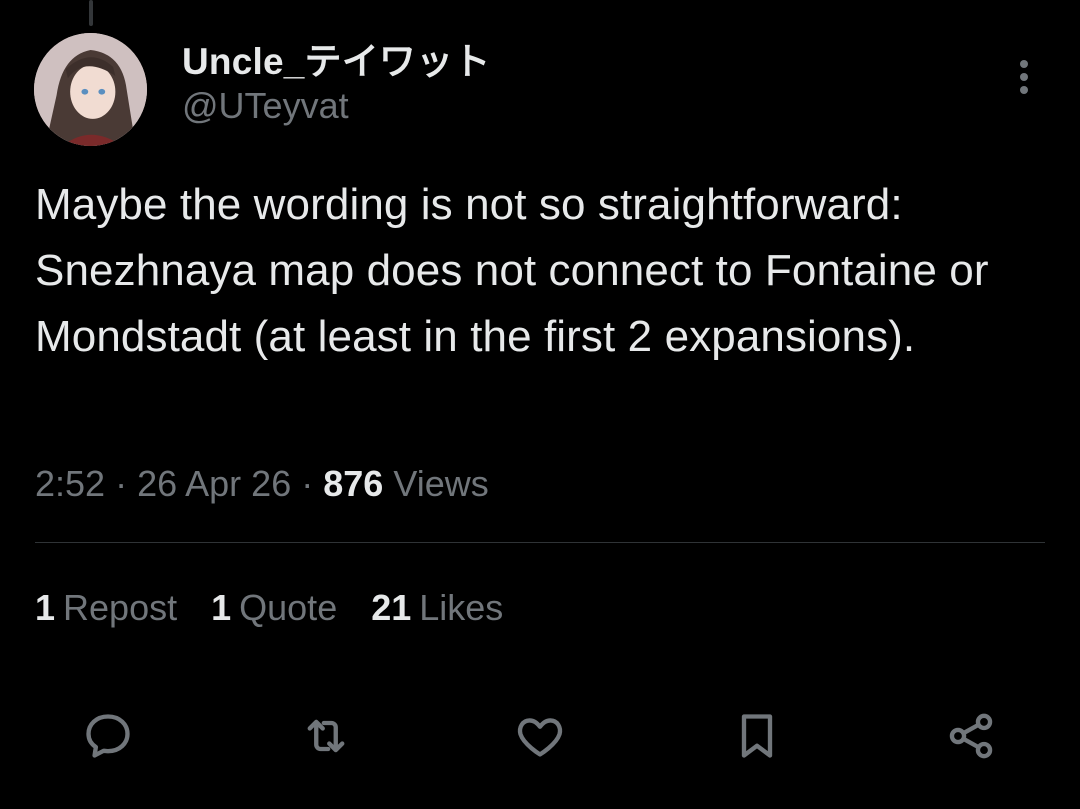  Describe the element at coordinates (214, 483) in the screenshot. I see `tweet-date: 26 Apr 26` at that location.